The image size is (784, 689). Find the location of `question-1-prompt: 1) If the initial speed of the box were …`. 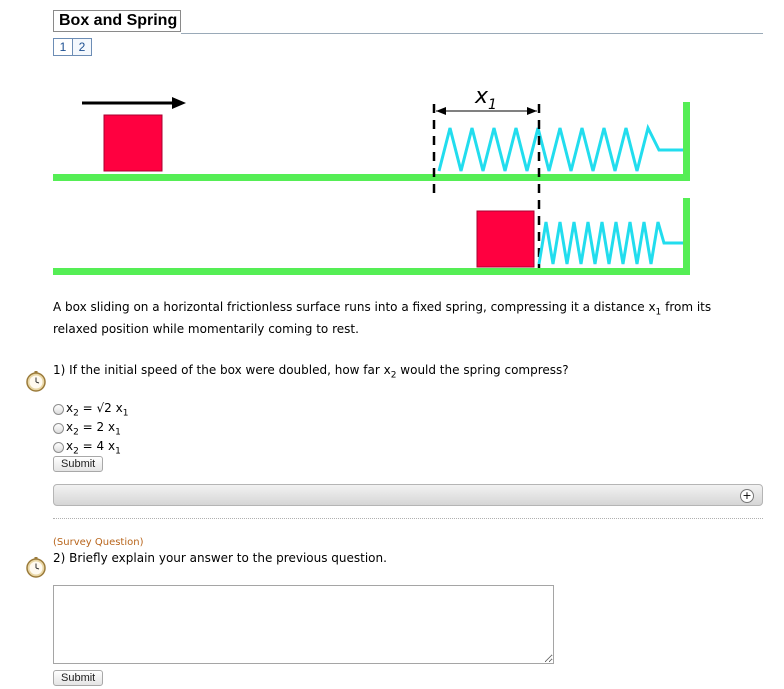

question-1-prompt: 1) If the initial speed of the box were … is located at coordinates (311, 372).